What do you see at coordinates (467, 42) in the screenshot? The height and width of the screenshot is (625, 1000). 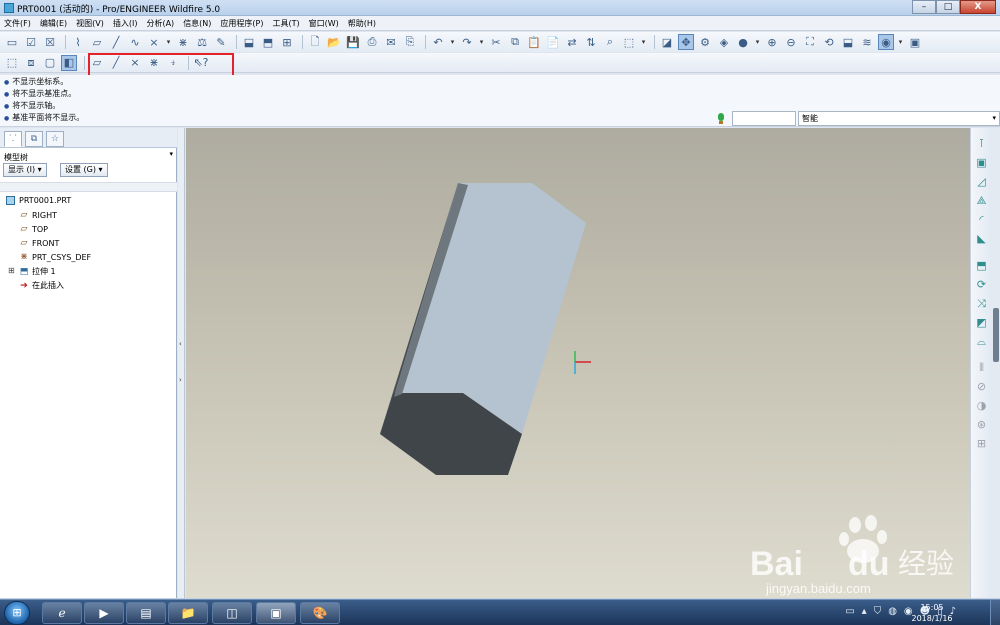 I see `redo-icon: ↷` at bounding box center [467, 42].